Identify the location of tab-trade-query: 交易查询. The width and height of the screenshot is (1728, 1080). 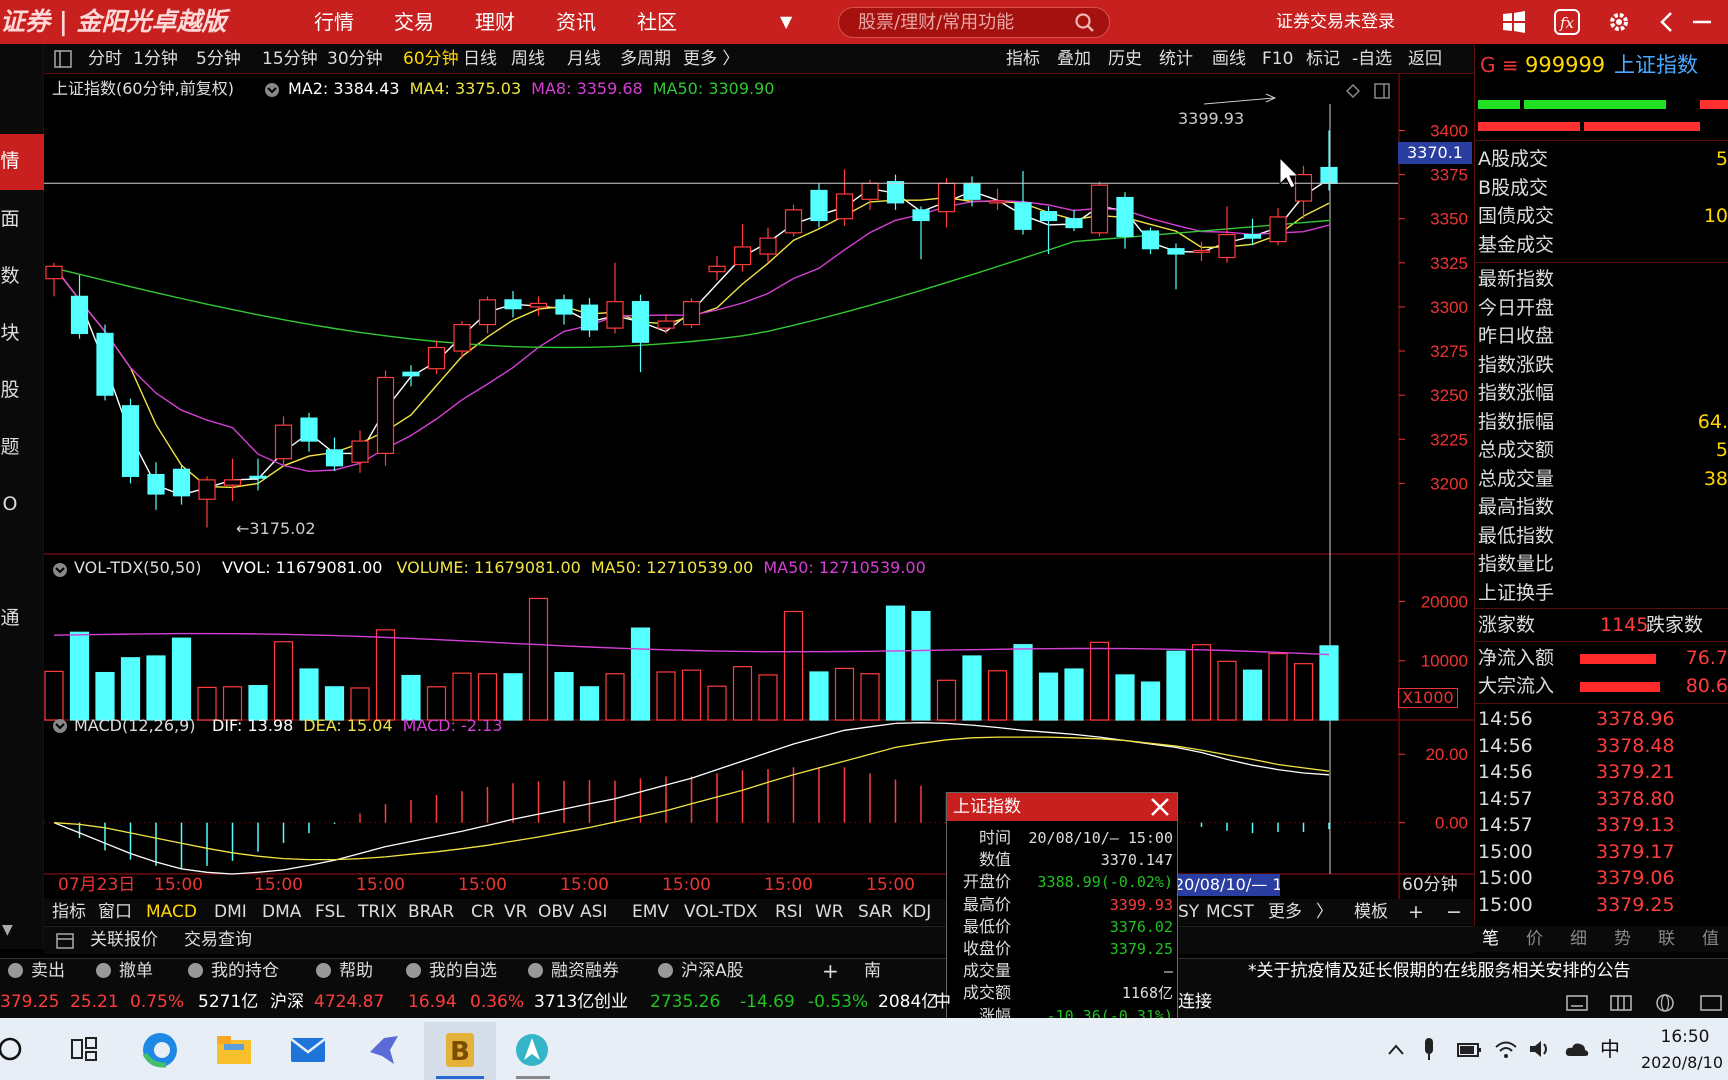
(218, 940).